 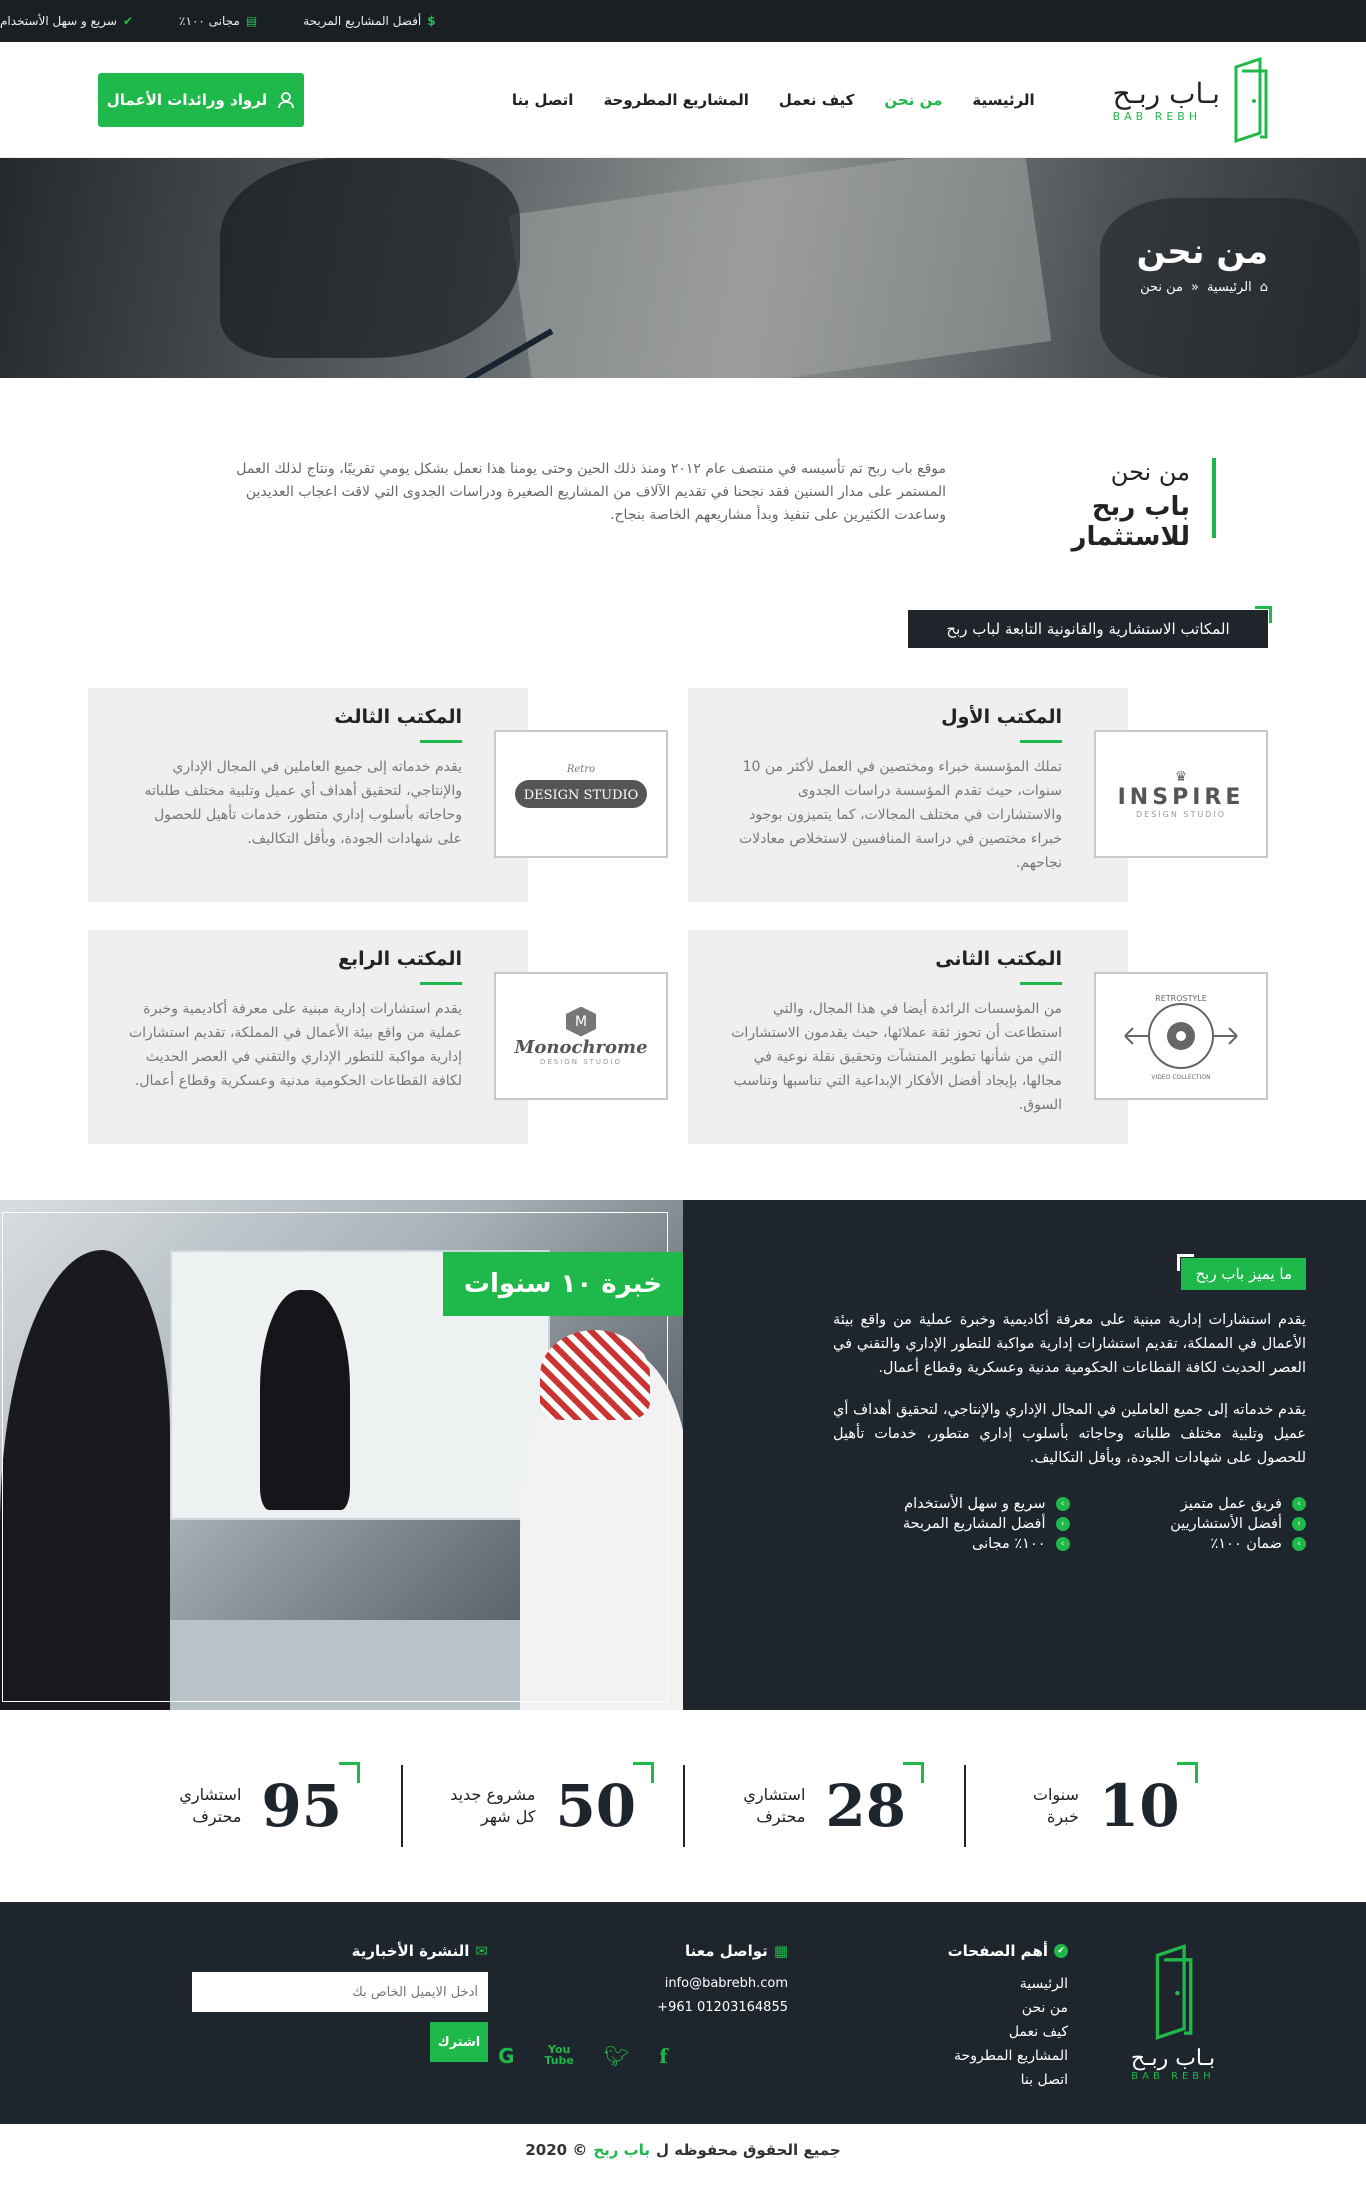 I want to click on stat-item: 95 استشاري محترف, so click(x=260, y=1804).